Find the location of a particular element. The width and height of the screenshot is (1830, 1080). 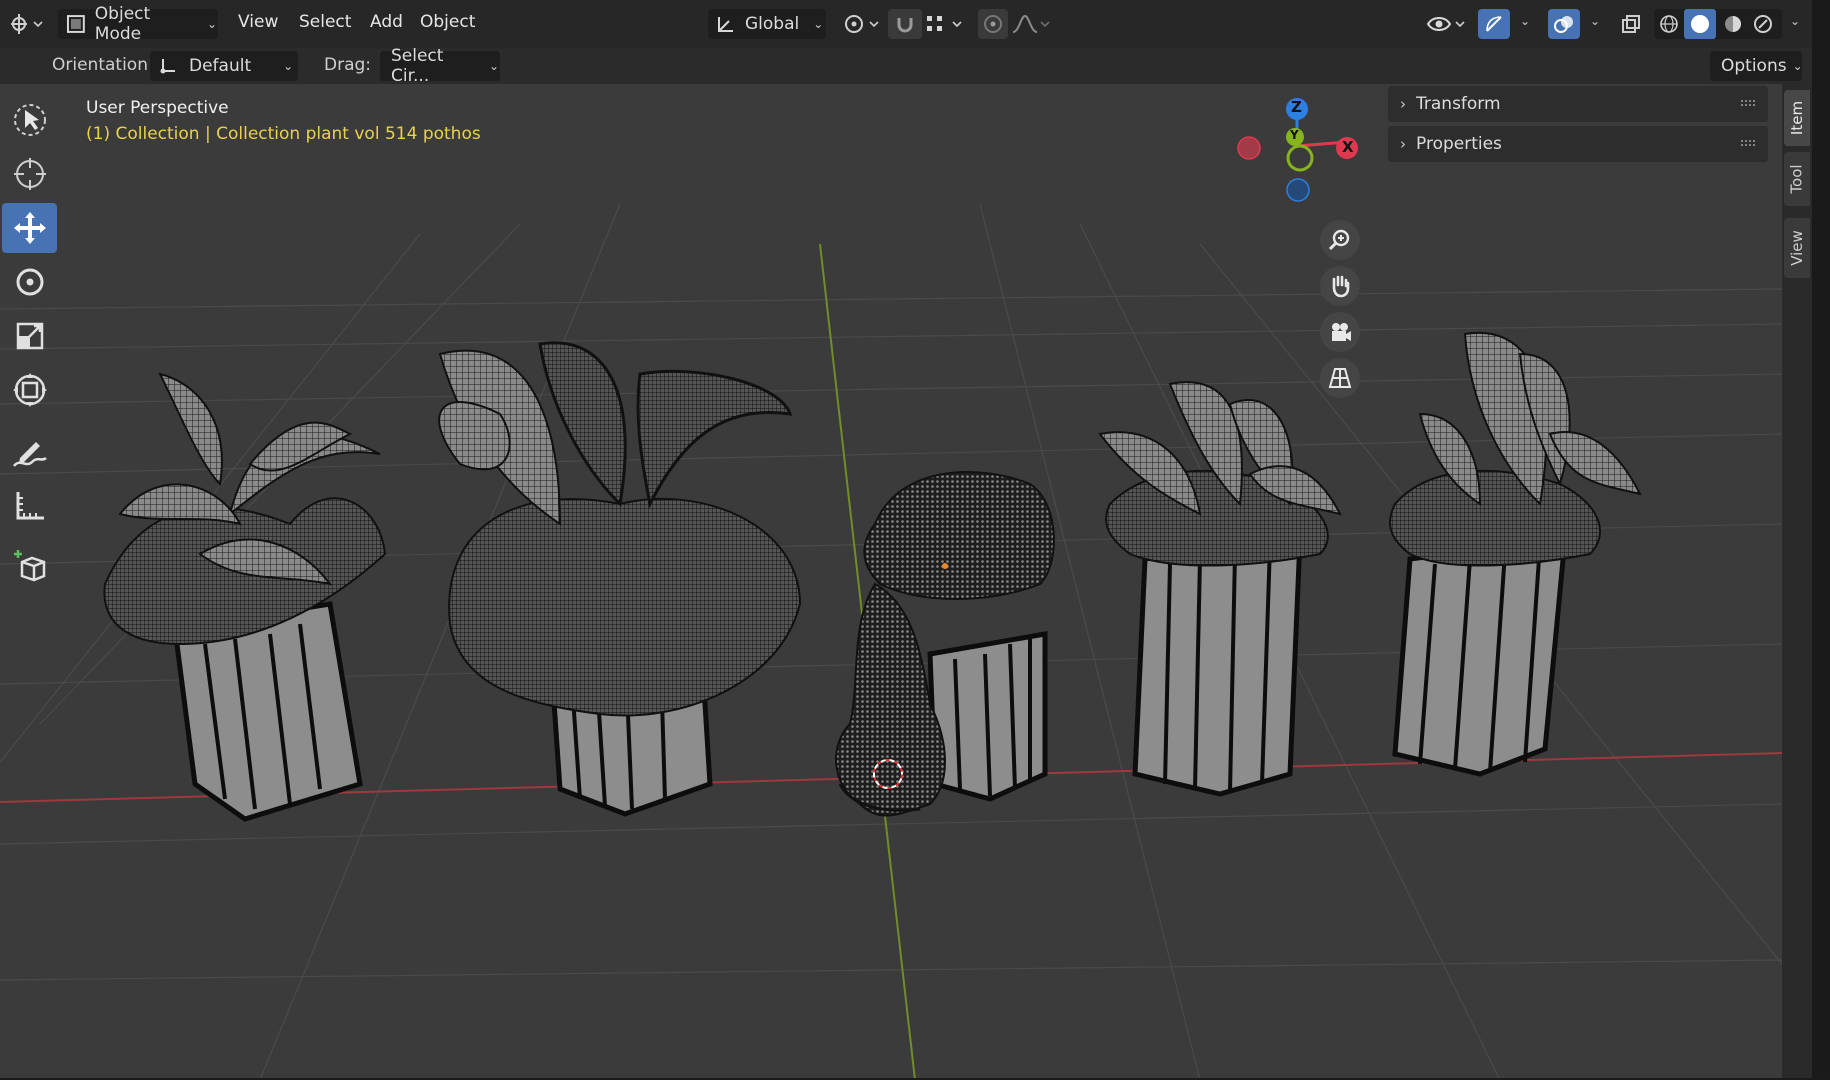

tab-item: Item is located at coordinates (1797, 118).